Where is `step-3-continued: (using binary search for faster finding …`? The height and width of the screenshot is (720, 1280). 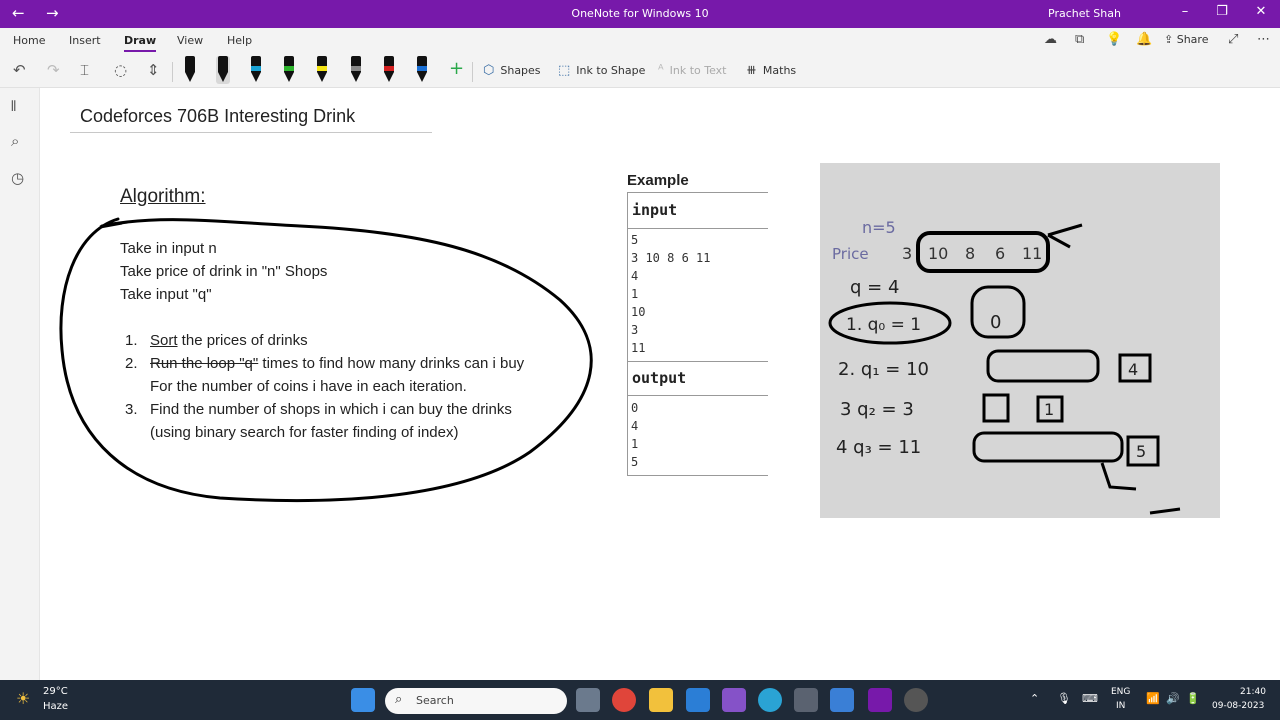 step-3-continued: (using binary search for faster finding … is located at coordinates (304, 432).